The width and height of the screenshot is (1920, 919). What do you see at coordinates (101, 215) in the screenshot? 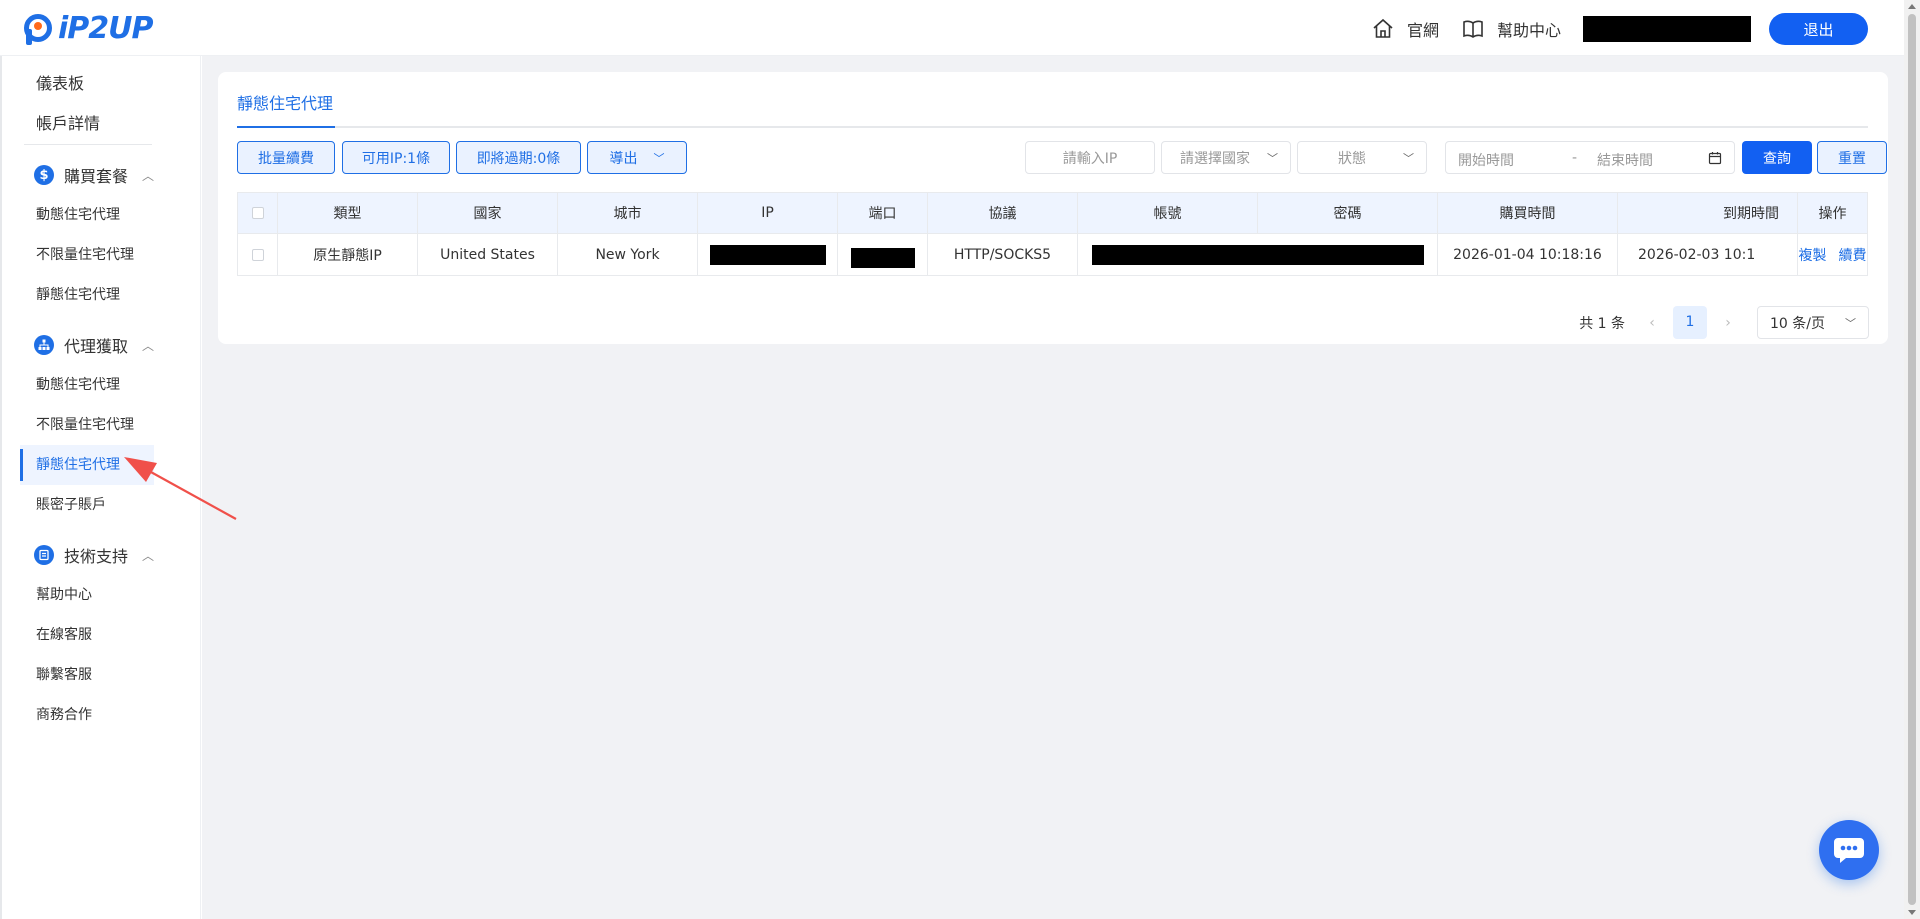
I see `sidebar-item-buy-dynamic: 動態住宅代理` at bounding box center [101, 215].